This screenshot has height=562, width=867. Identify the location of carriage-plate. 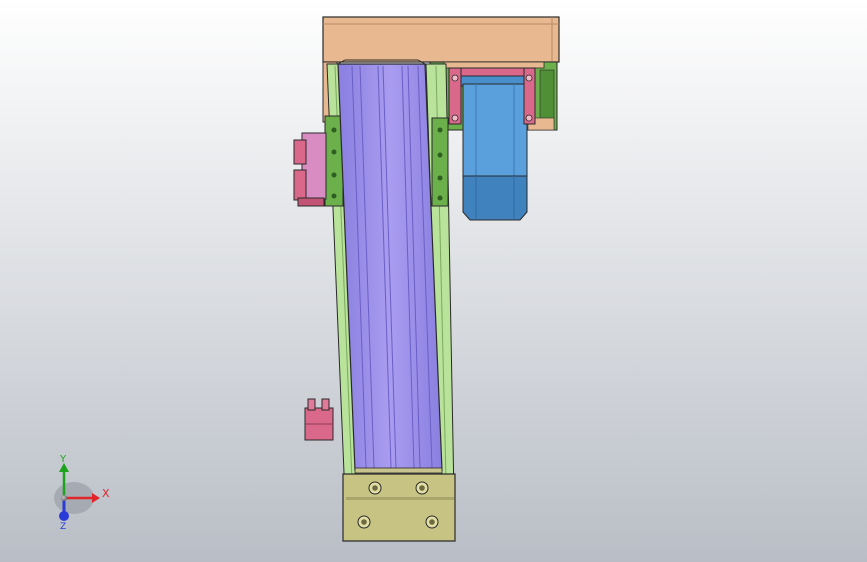
(399, 507).